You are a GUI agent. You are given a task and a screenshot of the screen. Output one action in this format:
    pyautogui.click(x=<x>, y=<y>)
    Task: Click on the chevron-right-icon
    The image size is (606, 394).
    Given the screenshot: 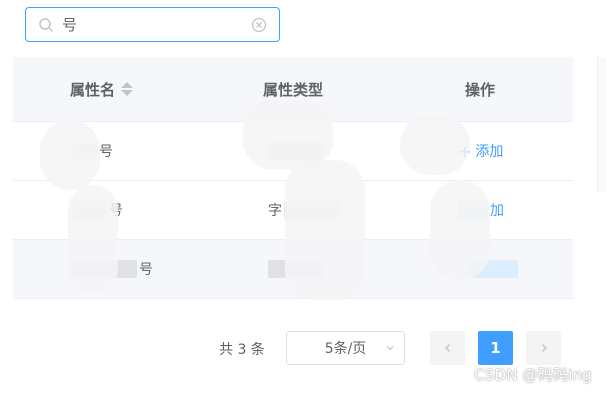 What is the action you would take?
    pyautogui.click(x=544, y=348)
    